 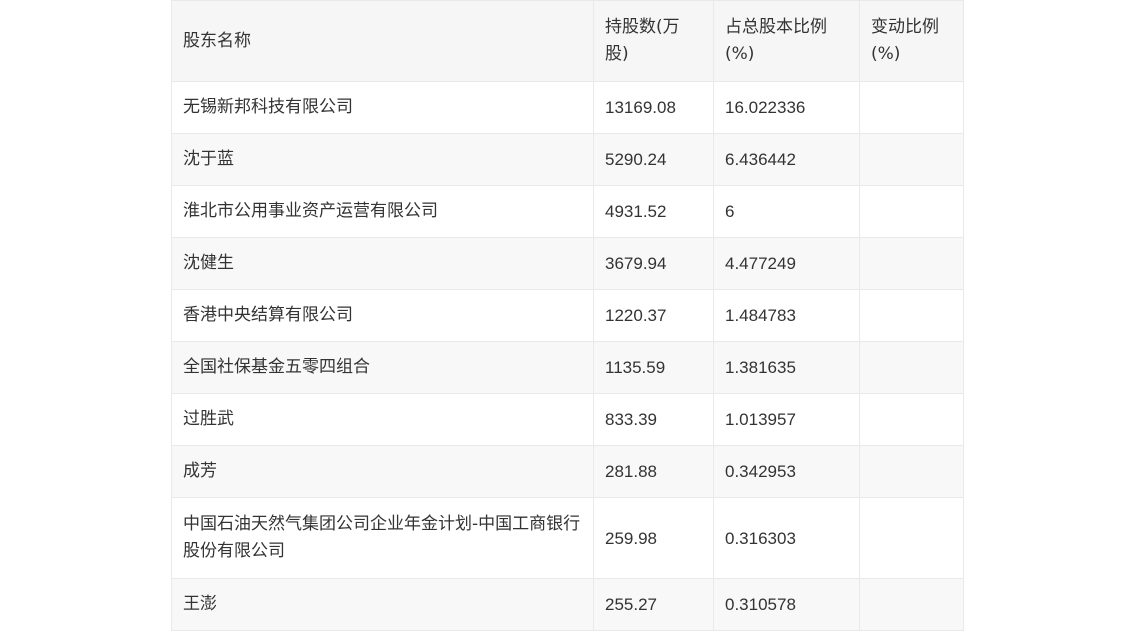 I want to click on table-row: 无锡新邦科技有限公司 13169.08 16.022336, so click(x=567, y=107).